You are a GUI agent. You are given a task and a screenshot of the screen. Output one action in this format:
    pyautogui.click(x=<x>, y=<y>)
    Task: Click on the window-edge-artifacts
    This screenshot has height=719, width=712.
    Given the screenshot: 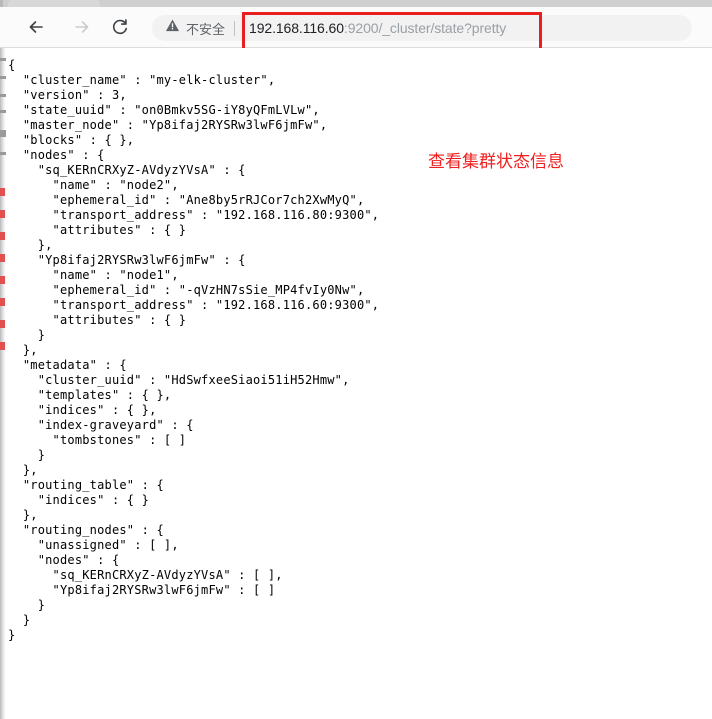 What is the action you would take?
    pyautogui.click(x=3, y=383)
    